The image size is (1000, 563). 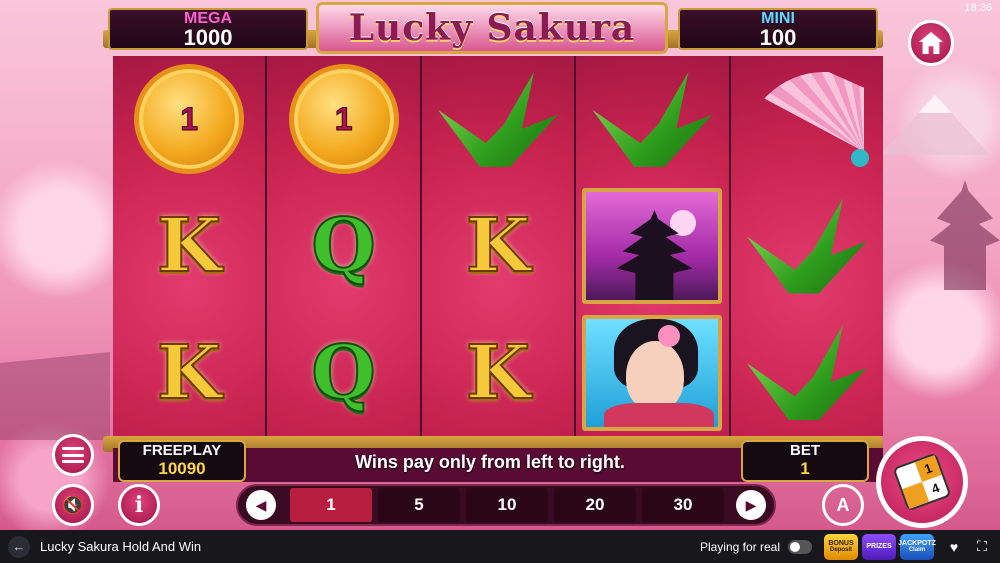 I want to click on home-icon, so click(x=931, y=43).